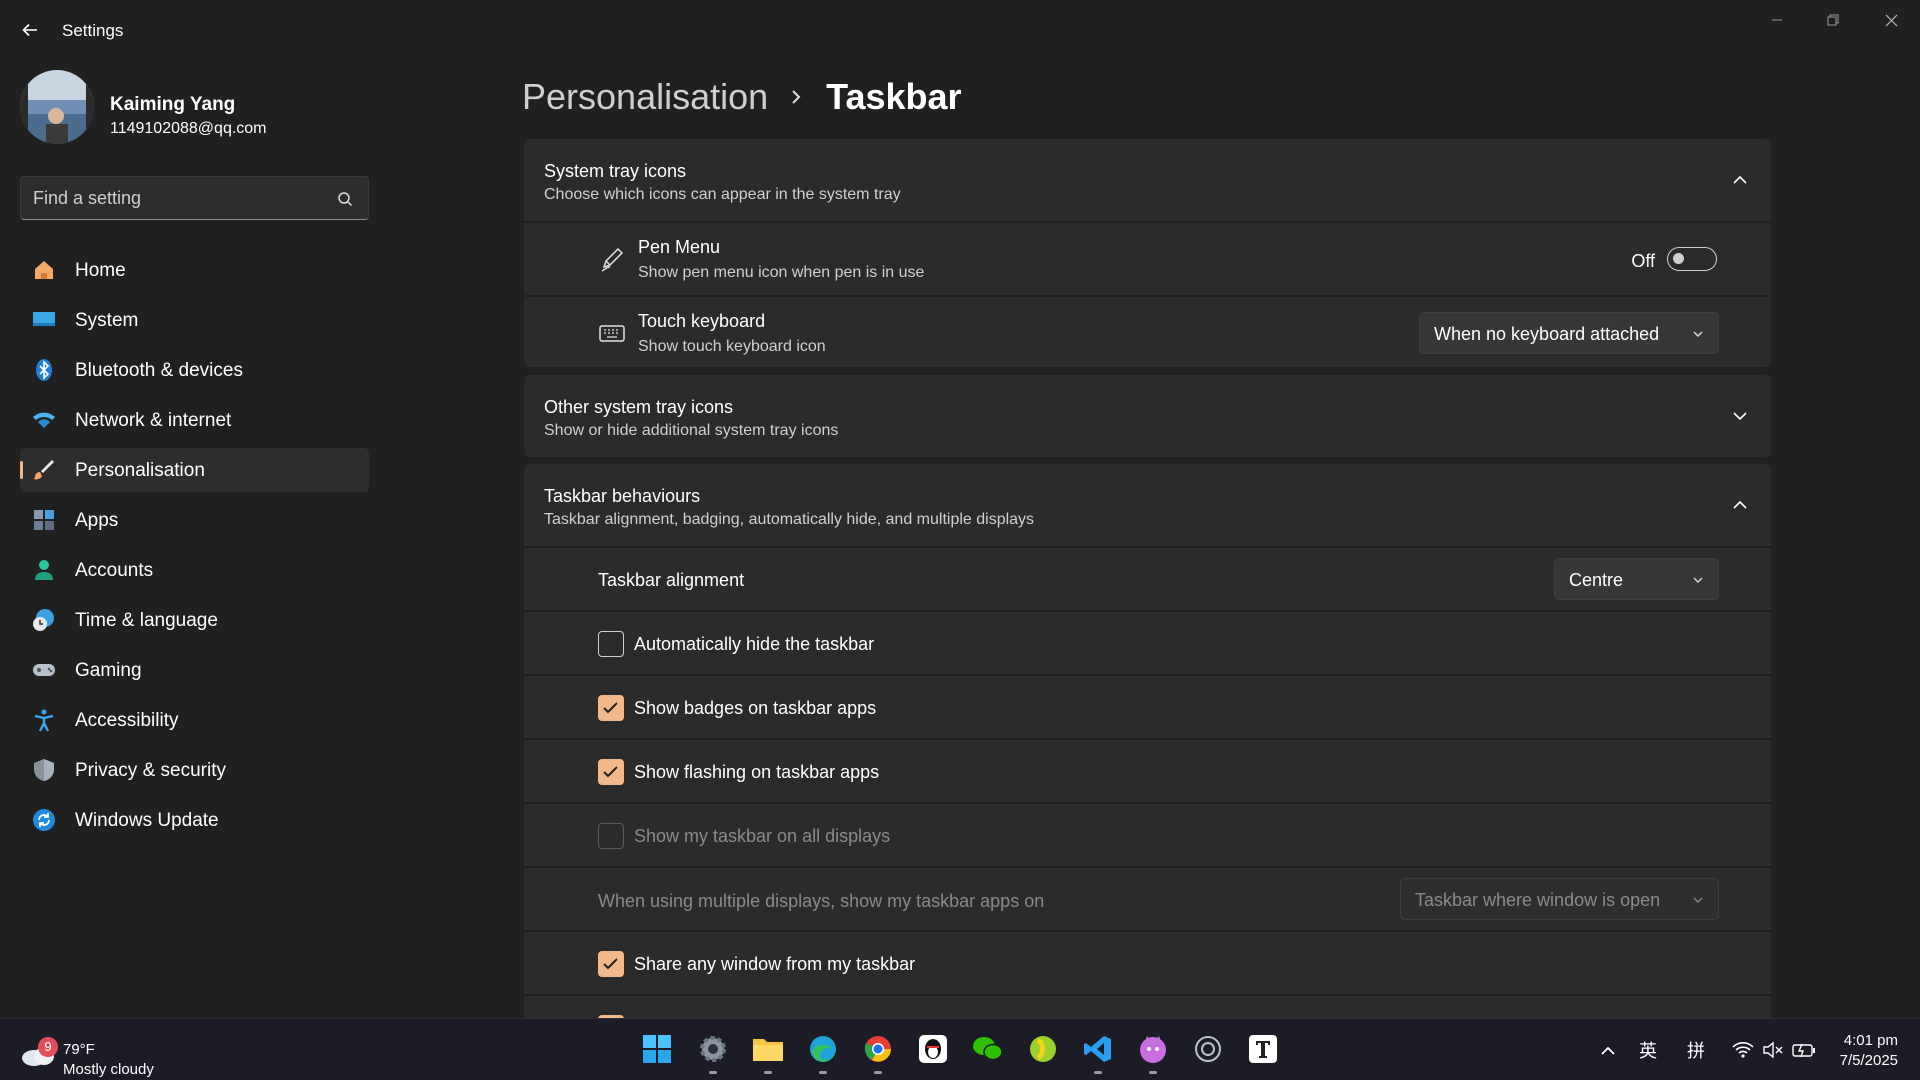 This screenshot has width=1920, height=1080. I want to click on multi-display-dropdown: Taskbar where window is open, so click(1559, 899).